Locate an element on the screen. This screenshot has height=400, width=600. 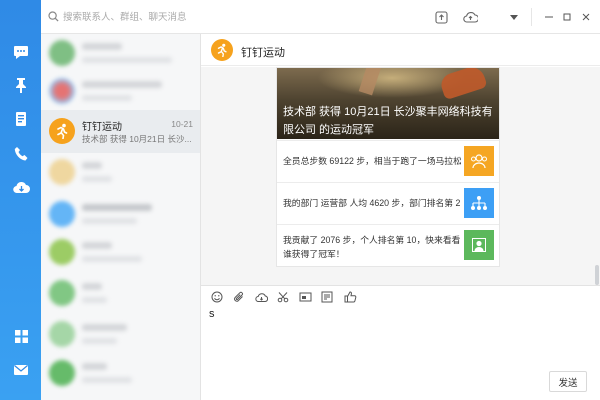
search-input is located at coordinates (153, 17).